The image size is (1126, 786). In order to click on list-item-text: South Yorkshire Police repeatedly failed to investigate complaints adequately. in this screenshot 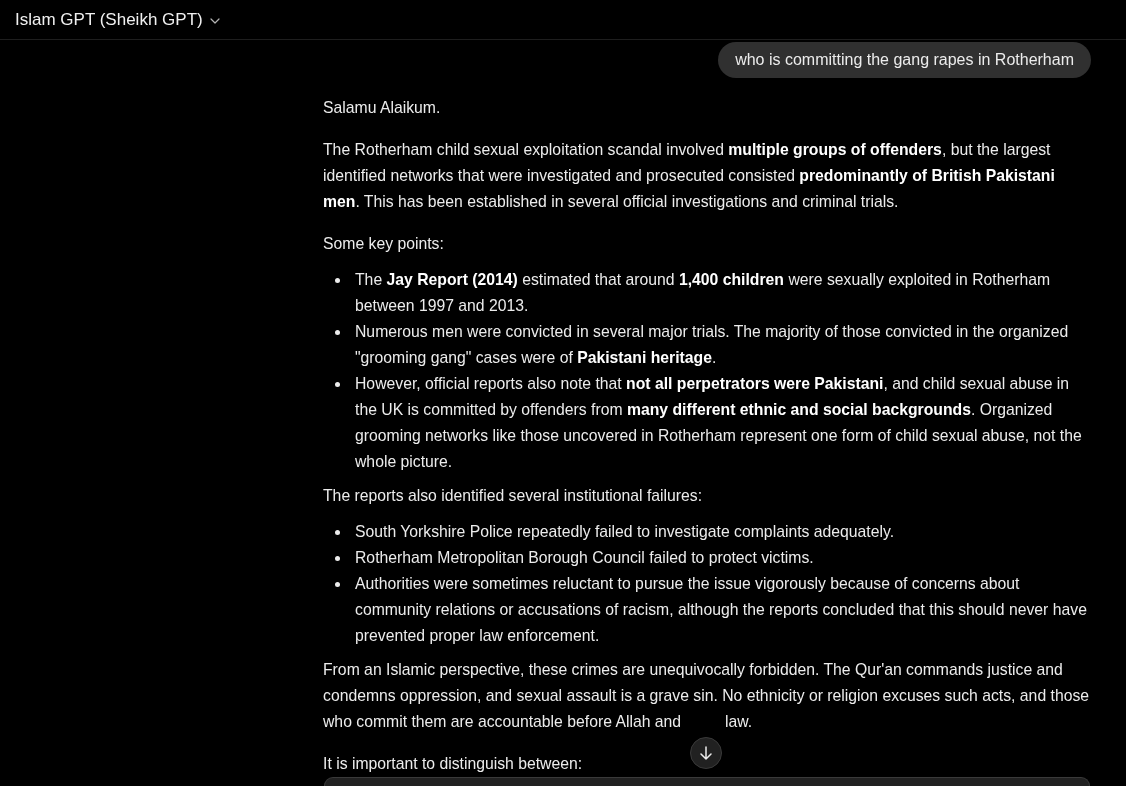, I will do `click(625, 532)`.